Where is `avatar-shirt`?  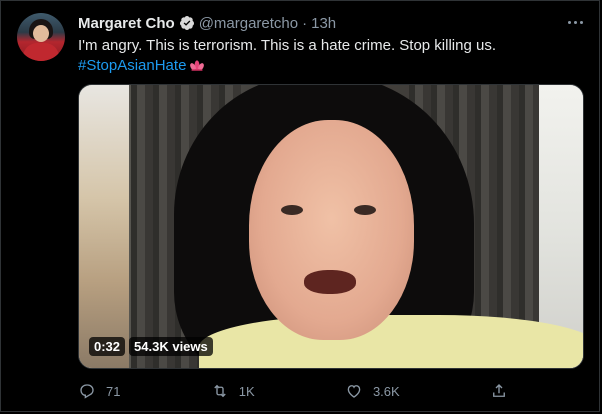
avatar-shirt is located at coordinates (41, 52).